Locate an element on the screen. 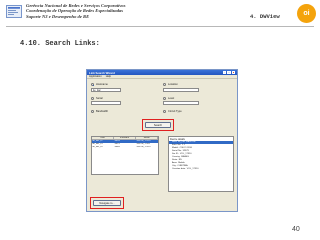 This screenshot has width=320, height=240. table-cell: ite_riac_c4 is located at coordinates (97, 147).